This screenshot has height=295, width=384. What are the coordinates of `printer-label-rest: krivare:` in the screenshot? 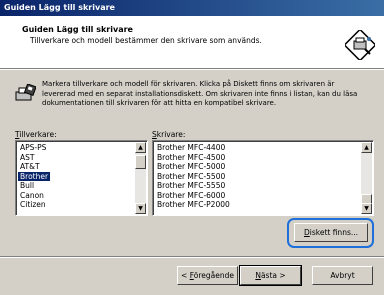 It's located at (171, 134).